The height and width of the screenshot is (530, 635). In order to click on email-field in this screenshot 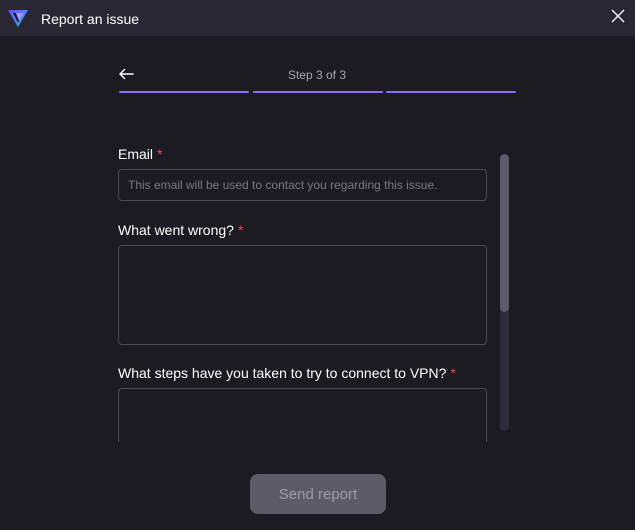, I will do `click(302, 185)`.